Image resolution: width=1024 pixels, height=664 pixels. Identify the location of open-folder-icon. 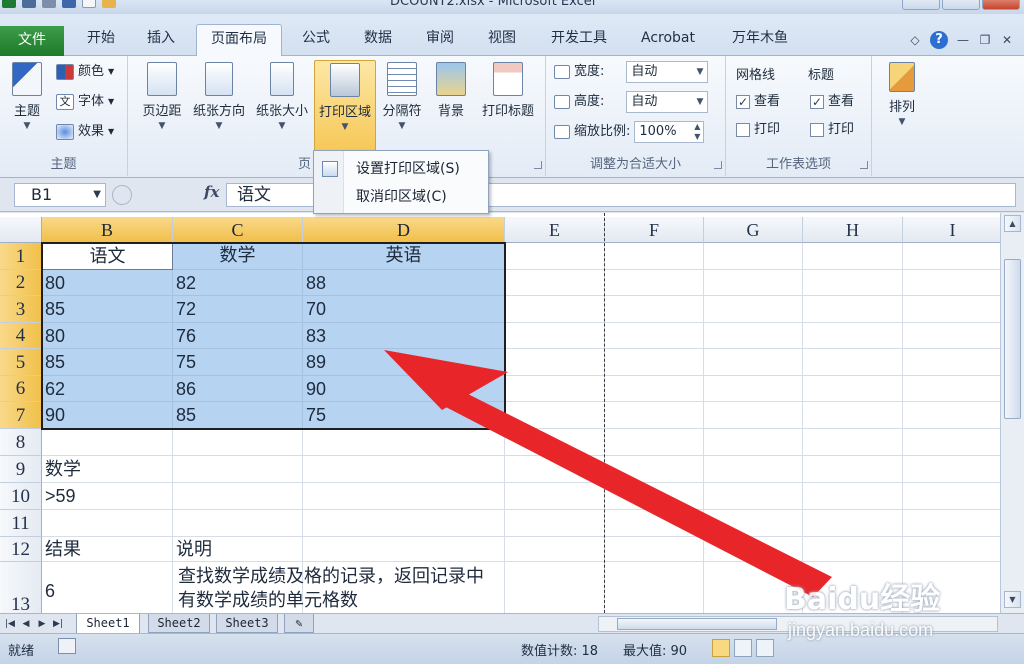
(109, 4).